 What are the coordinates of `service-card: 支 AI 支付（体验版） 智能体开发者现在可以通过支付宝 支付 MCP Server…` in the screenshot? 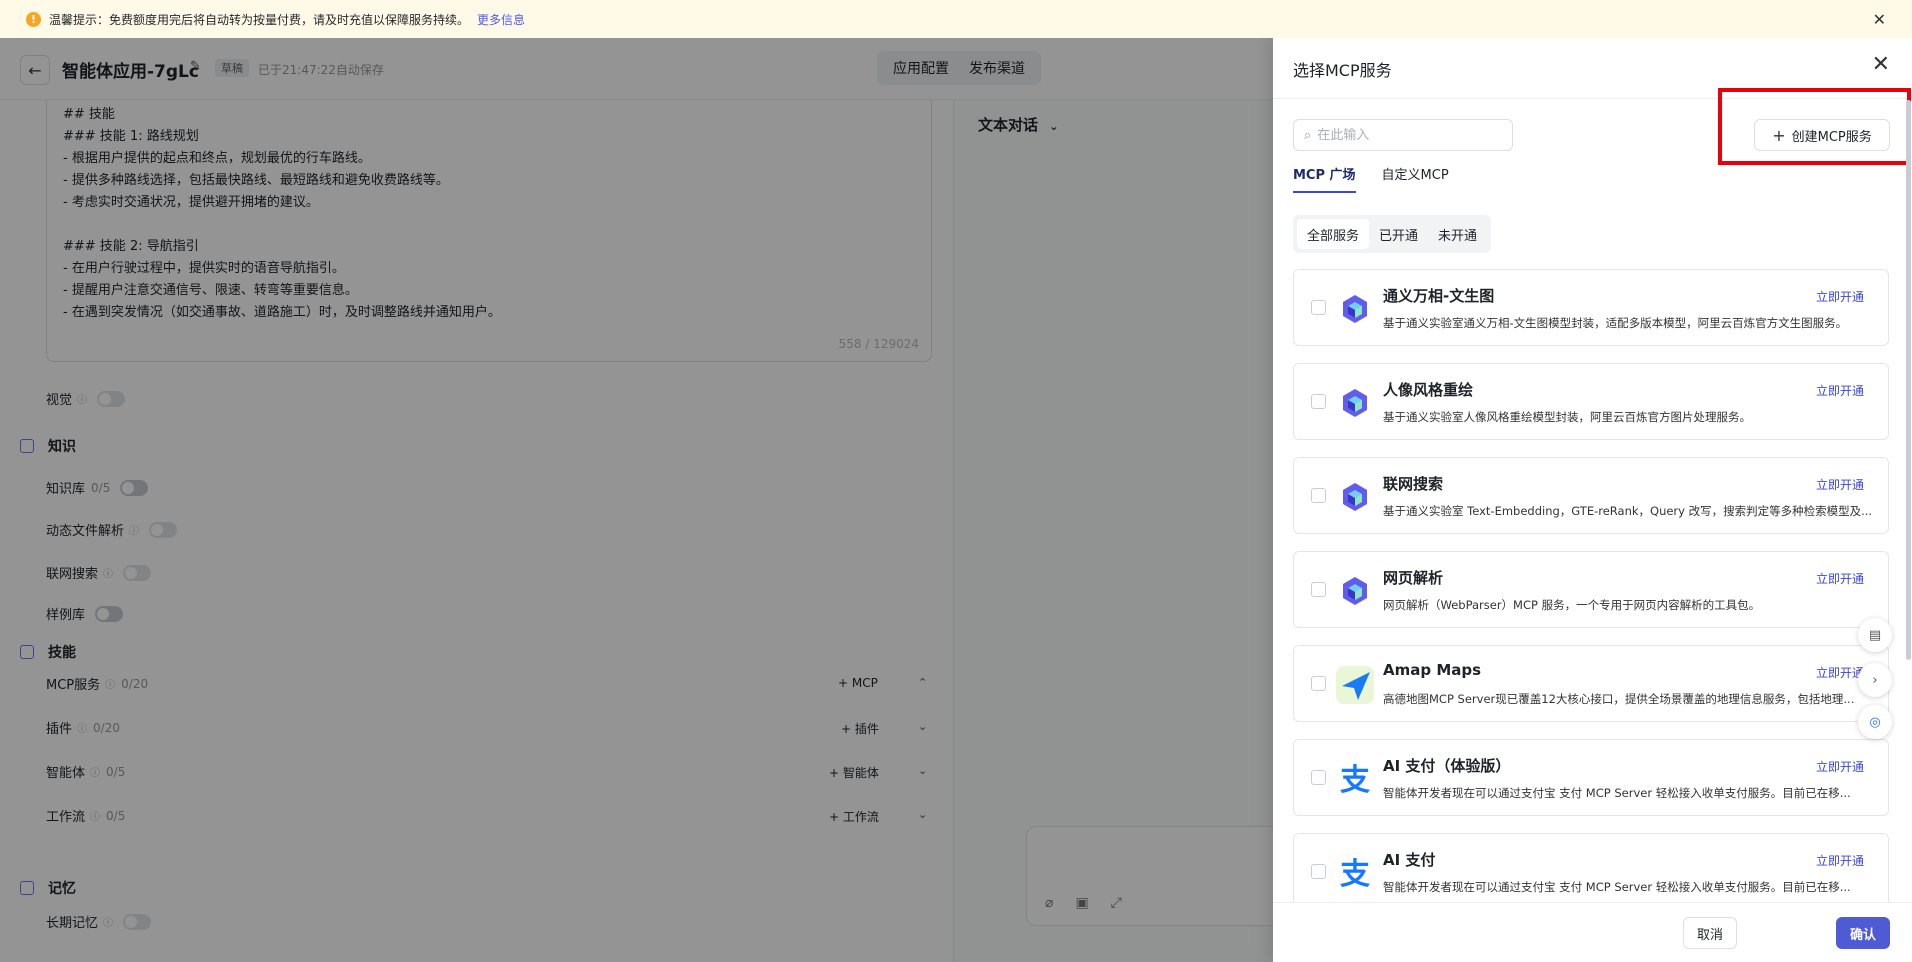 It's located at (1591, 777).